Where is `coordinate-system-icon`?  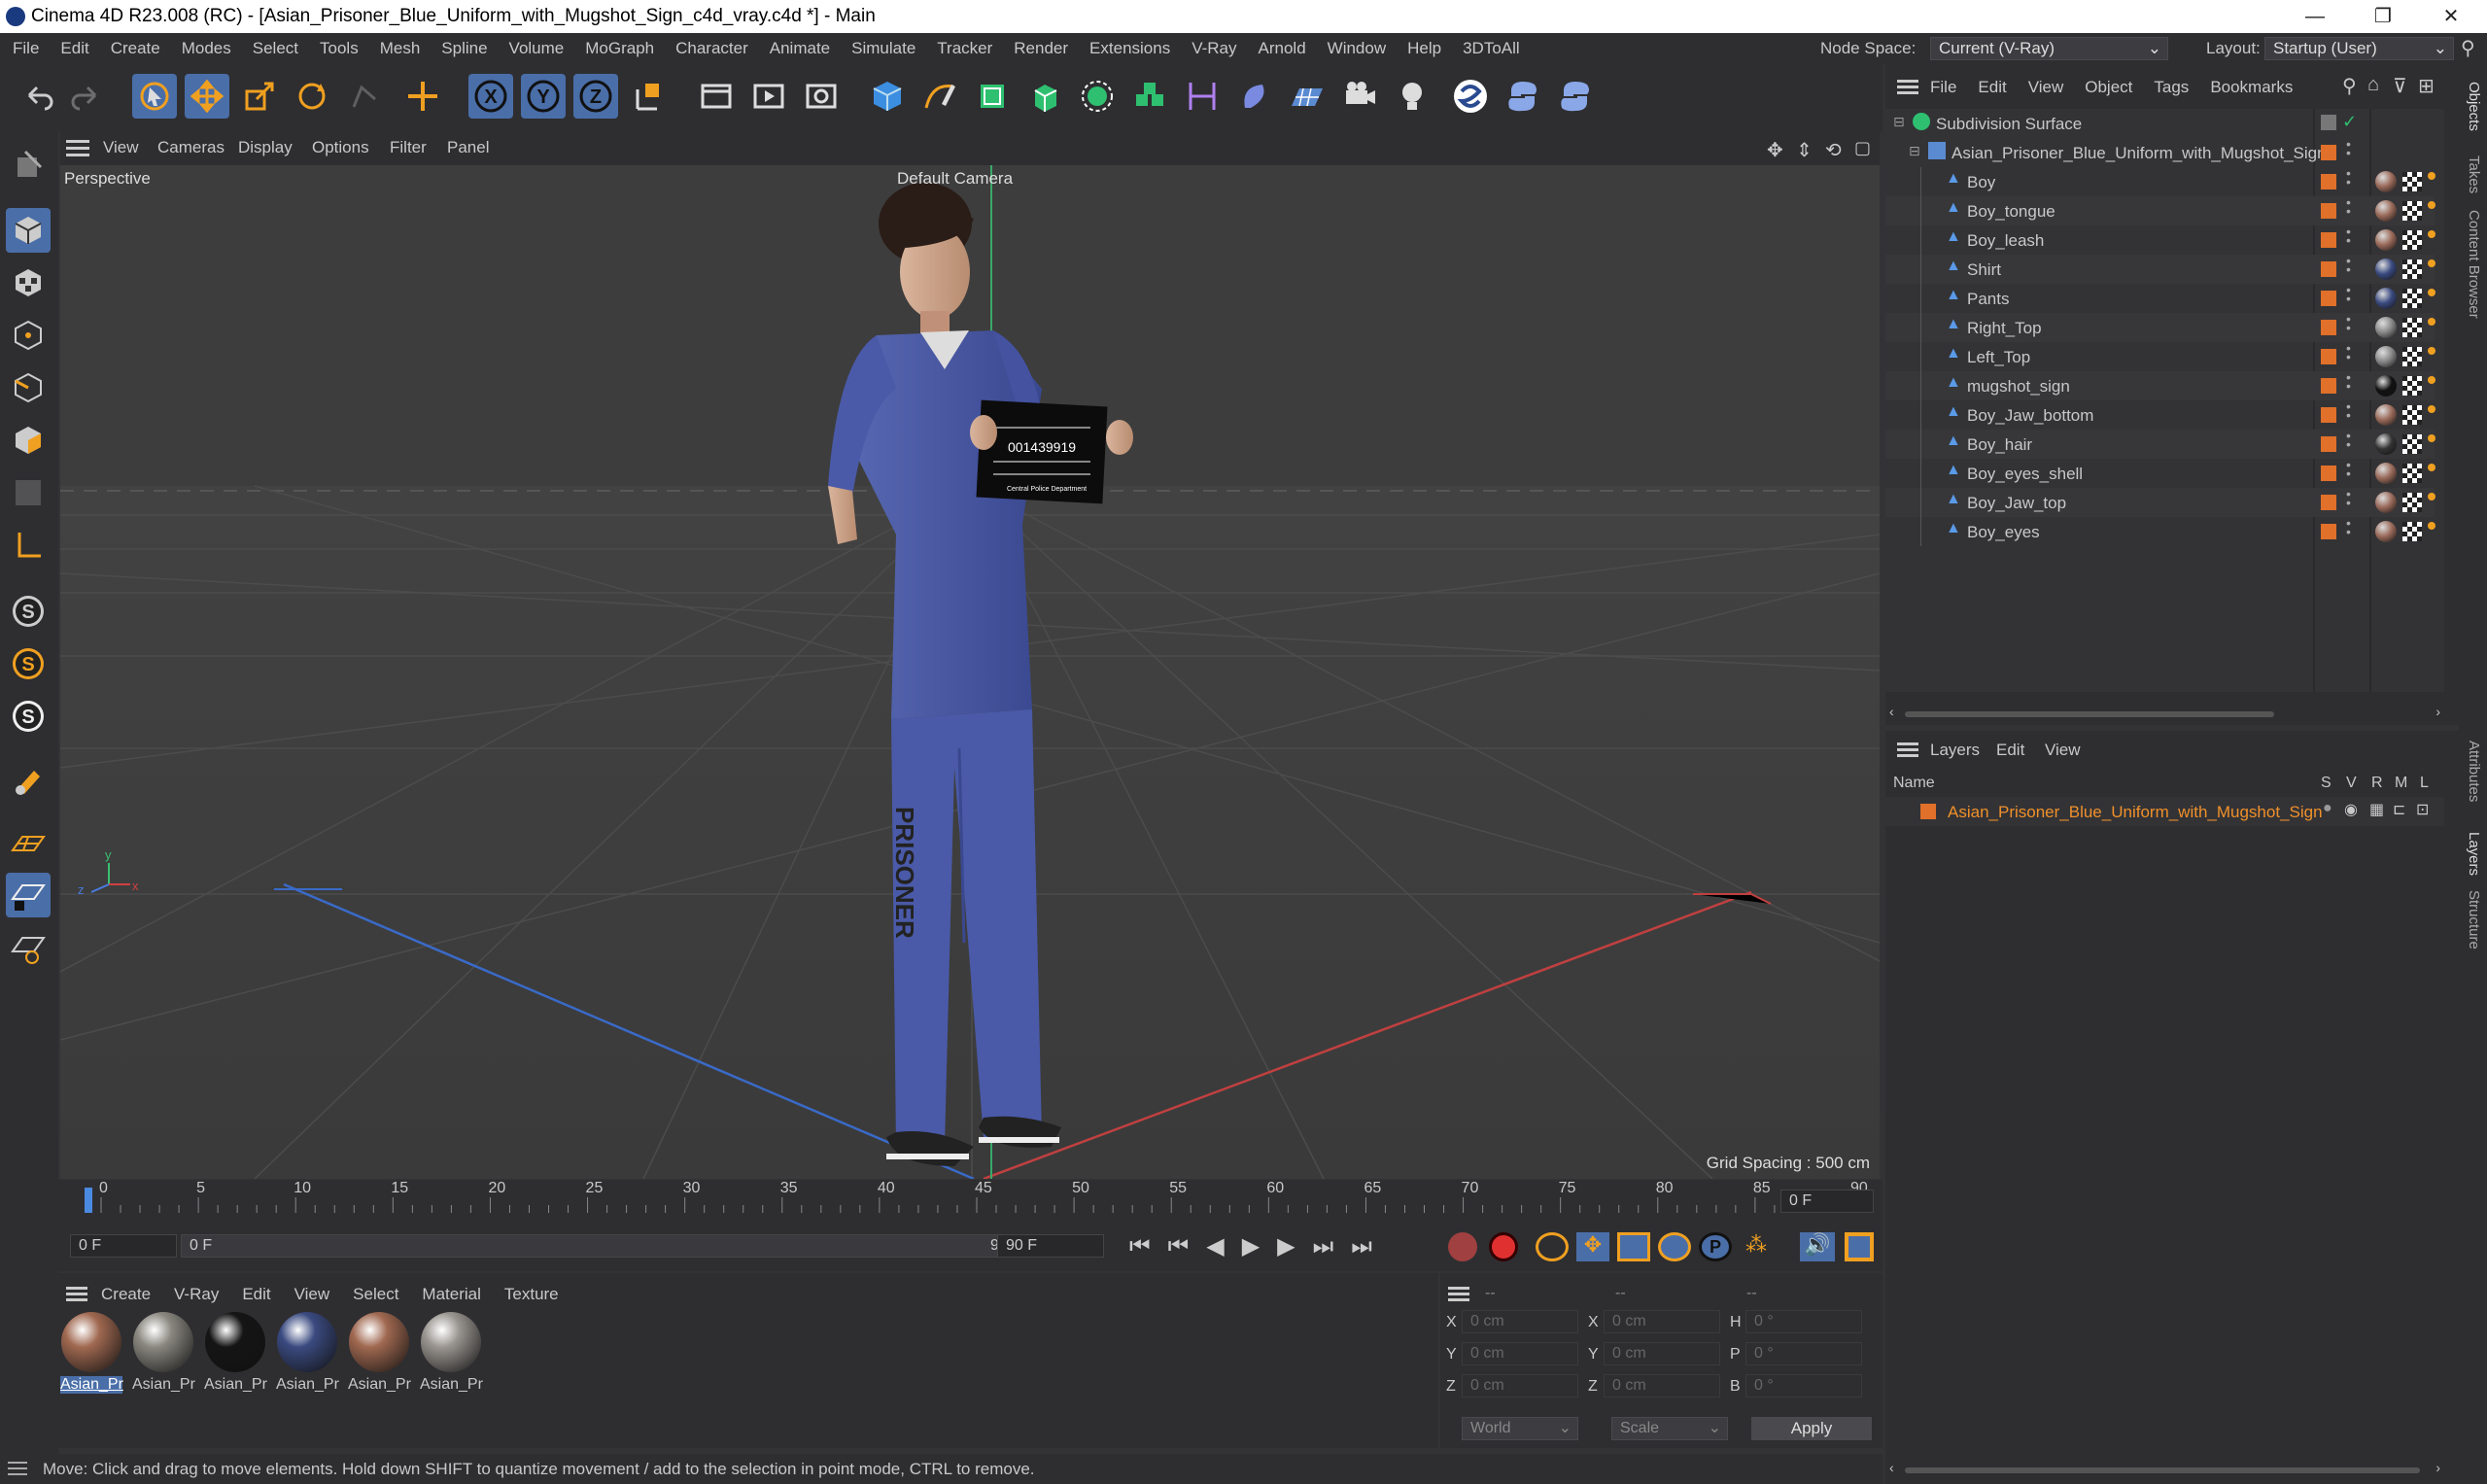
coordinate-system-icon is located at coordinates (648, 96).